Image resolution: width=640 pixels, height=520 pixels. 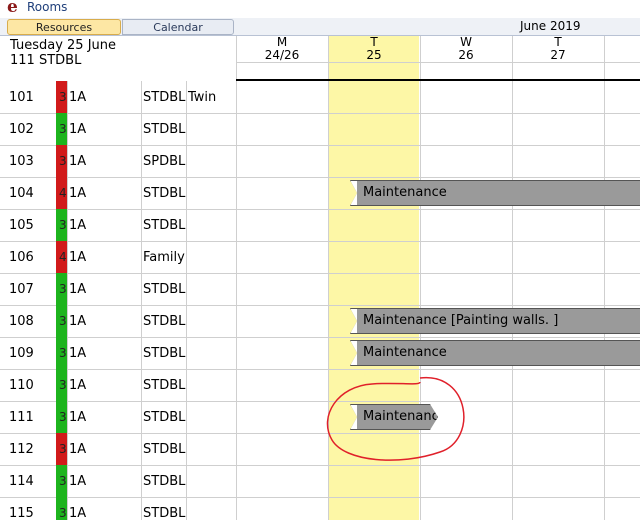 I want to click on room-number: 111, so click(x=21, y=417).